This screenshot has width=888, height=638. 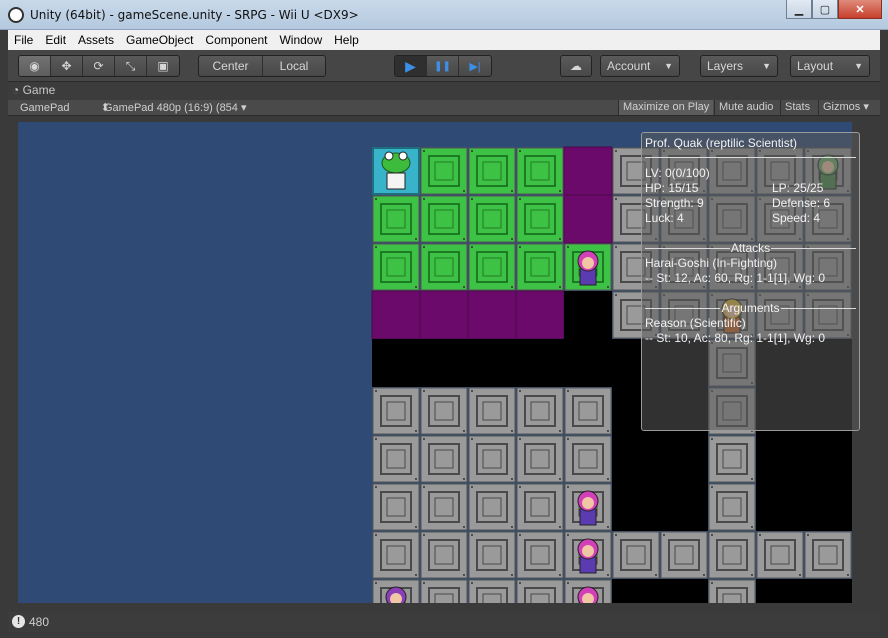 What do you see at coordinates (236, 40) in the screenshot?
I see `menu-component: Component` at bounding box center [236, 40].